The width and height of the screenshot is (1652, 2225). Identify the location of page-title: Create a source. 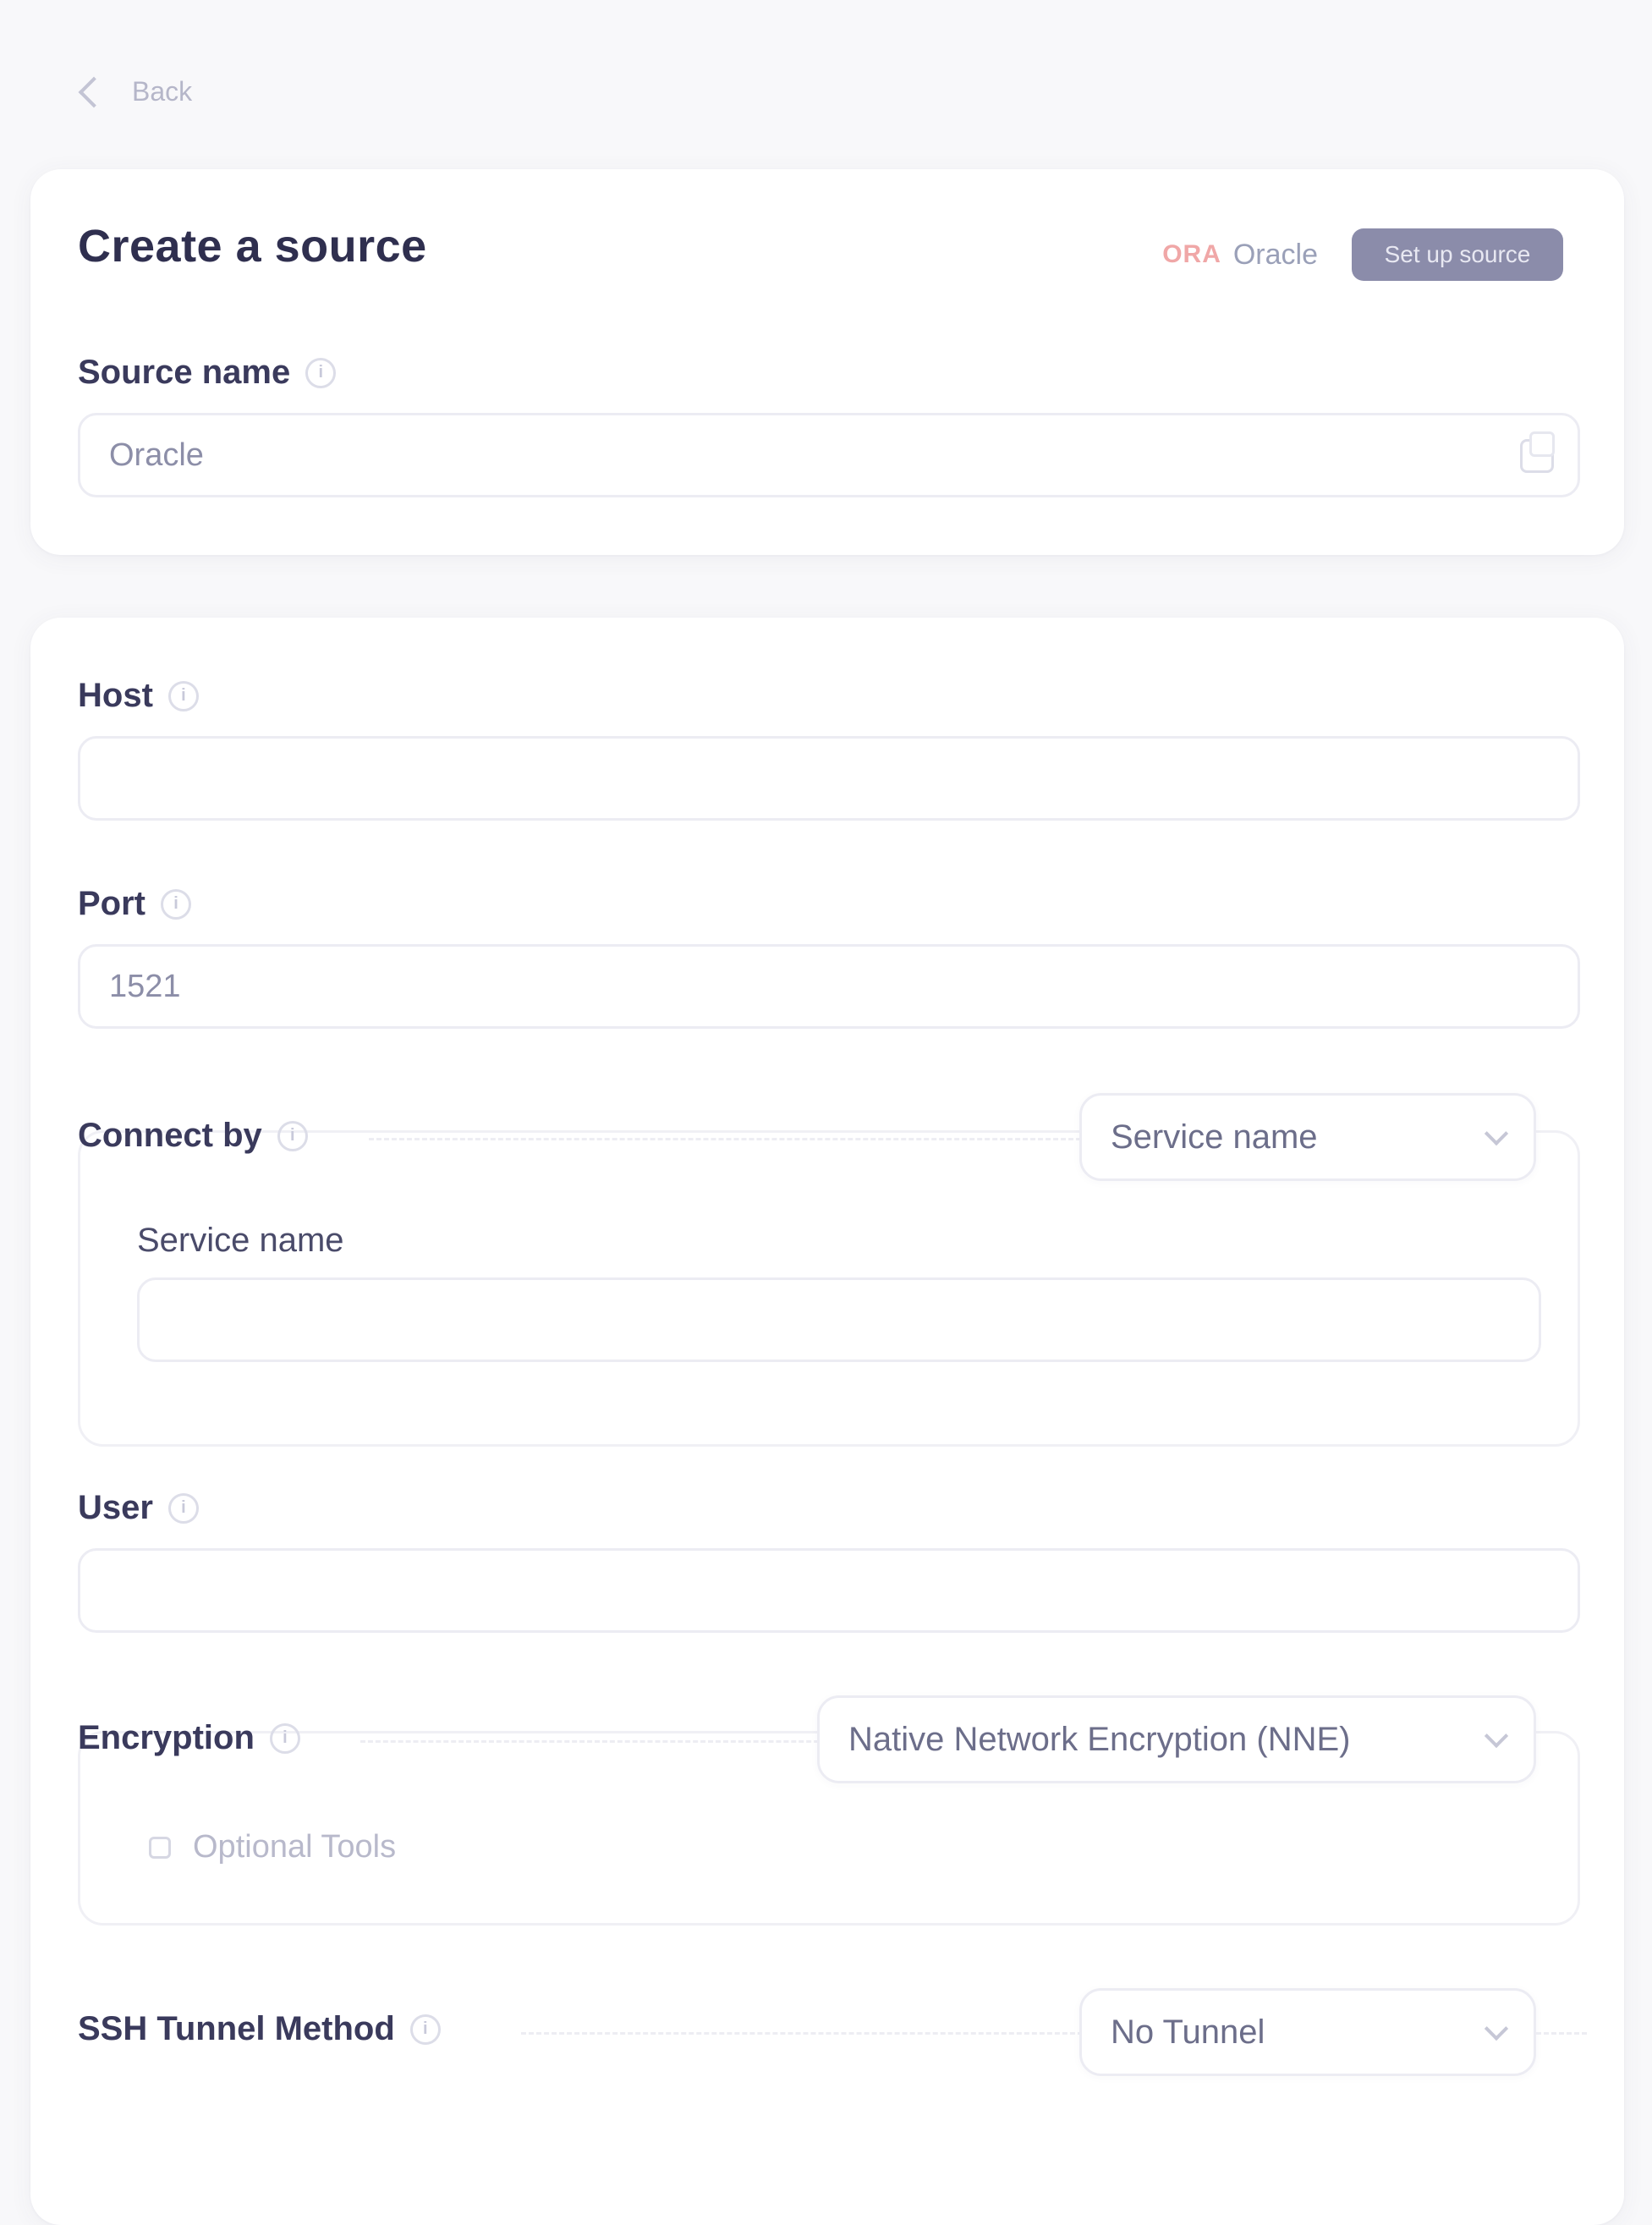
(252, 247).